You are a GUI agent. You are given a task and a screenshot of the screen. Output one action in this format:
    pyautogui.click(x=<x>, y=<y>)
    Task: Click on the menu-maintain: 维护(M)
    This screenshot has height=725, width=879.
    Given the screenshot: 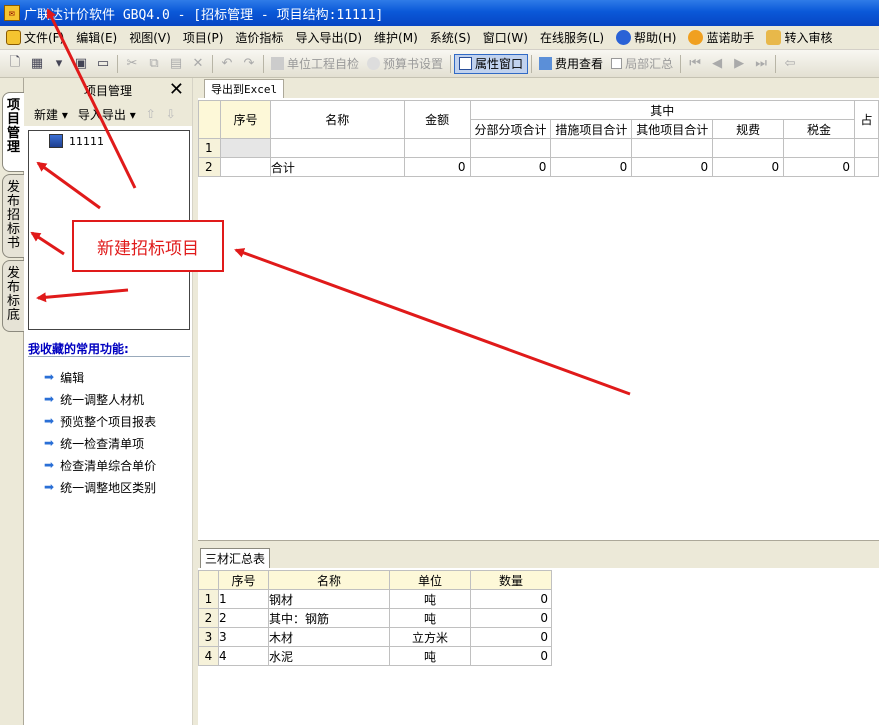 What is the action you would take?
    pyautogui.click(x=396, y=38)
    